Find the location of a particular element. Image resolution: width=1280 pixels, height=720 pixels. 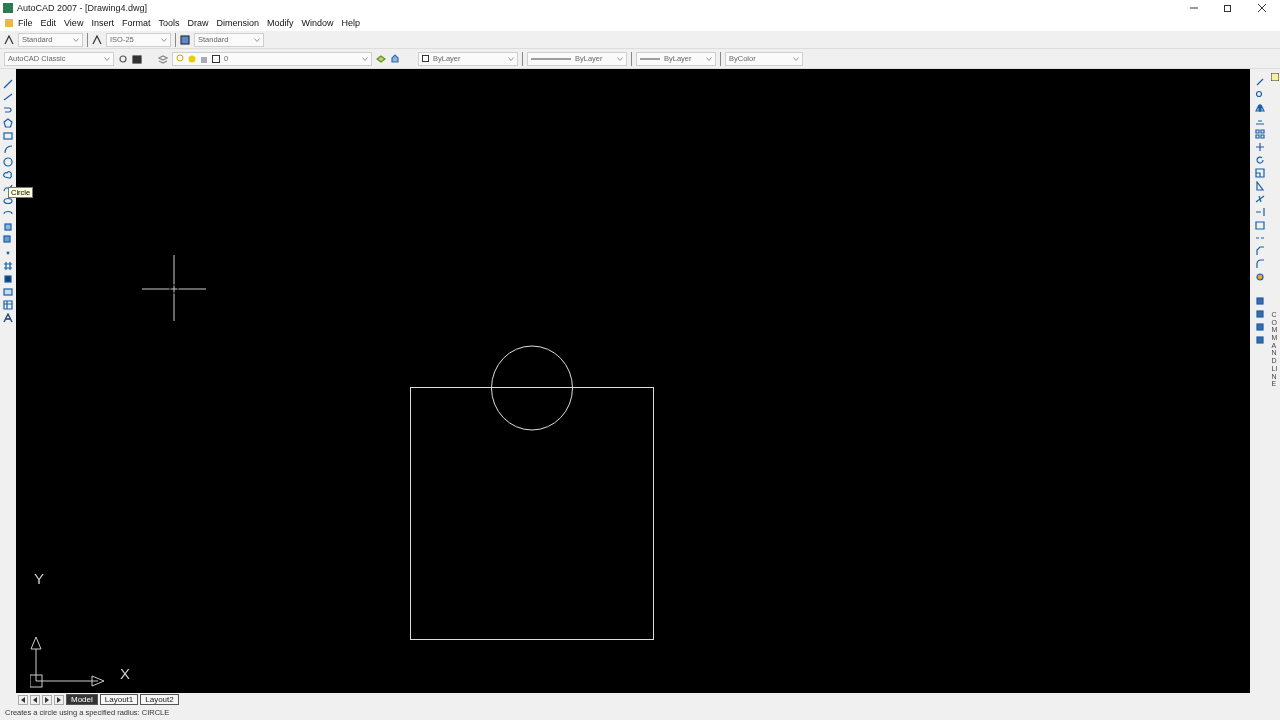

rotate-icon is located at coordinates (1260, 160).